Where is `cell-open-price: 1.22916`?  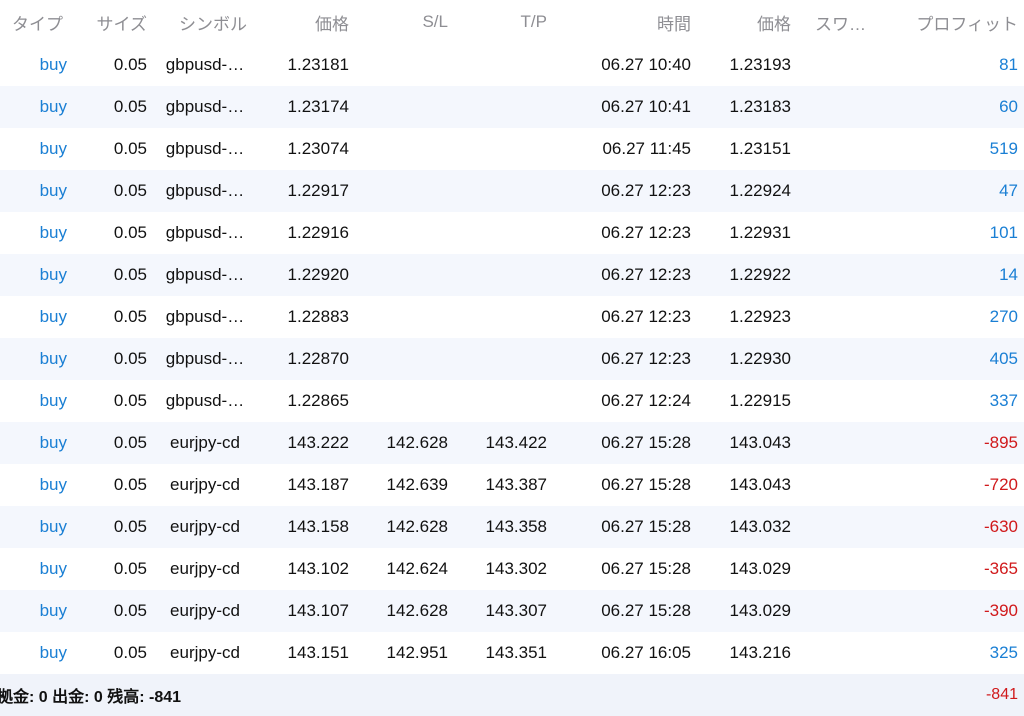
cell-open-price: 1.22916 is located at coordinates (318, 232).